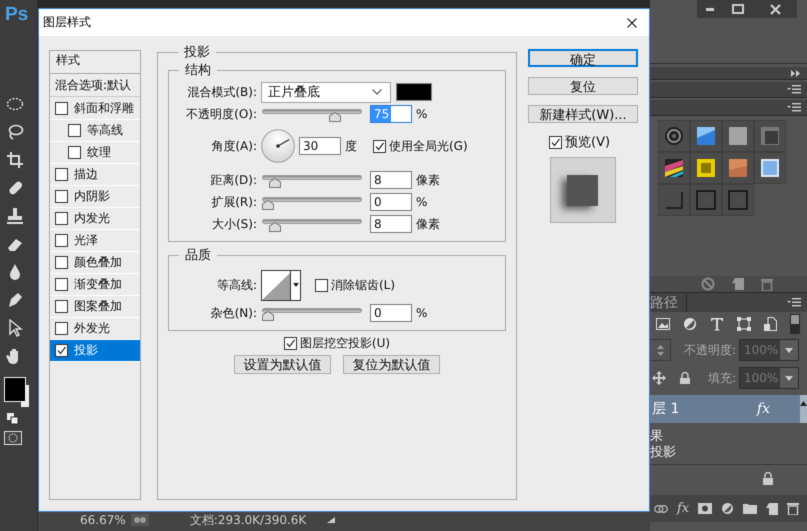 This screenshot has height=531, width=807. Describe the element at coordinates (583, 58) in the screenshot. I see `action-button: 确定` at that location.